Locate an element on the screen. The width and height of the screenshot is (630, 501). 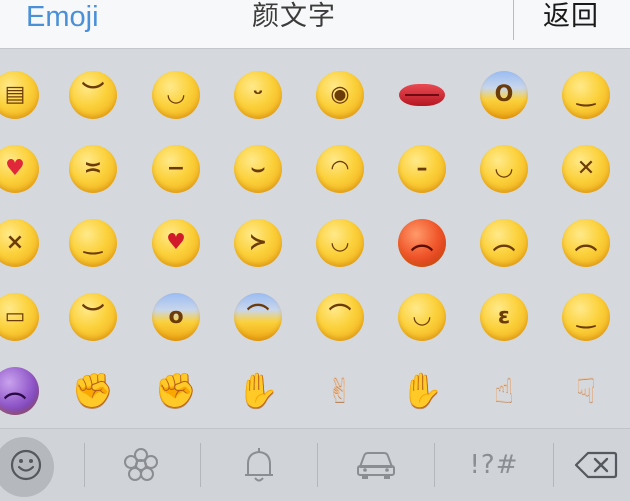
emoji-scream: O is located at coordinates (504, 95).